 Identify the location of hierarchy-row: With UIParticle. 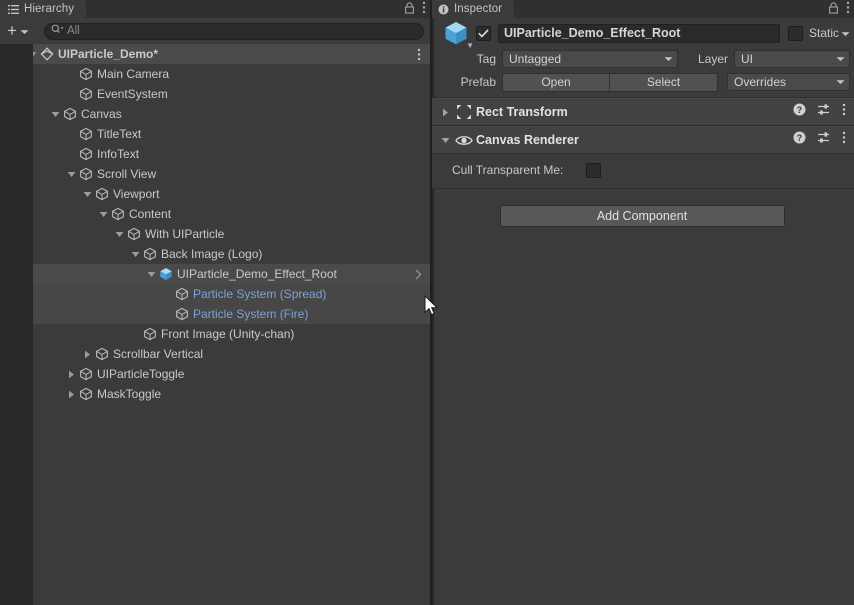
(215, 234).